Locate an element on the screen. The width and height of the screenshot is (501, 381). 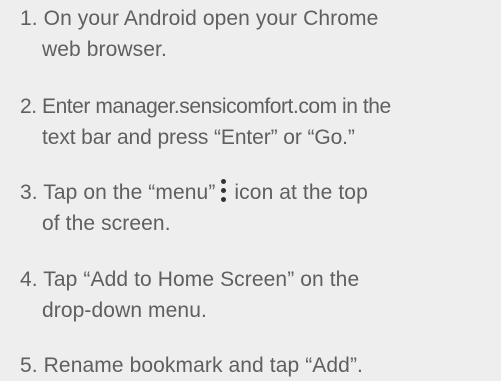
step-text-line-1: Rename bookmark and tap “Add”. is located at coordinates (203, 365).